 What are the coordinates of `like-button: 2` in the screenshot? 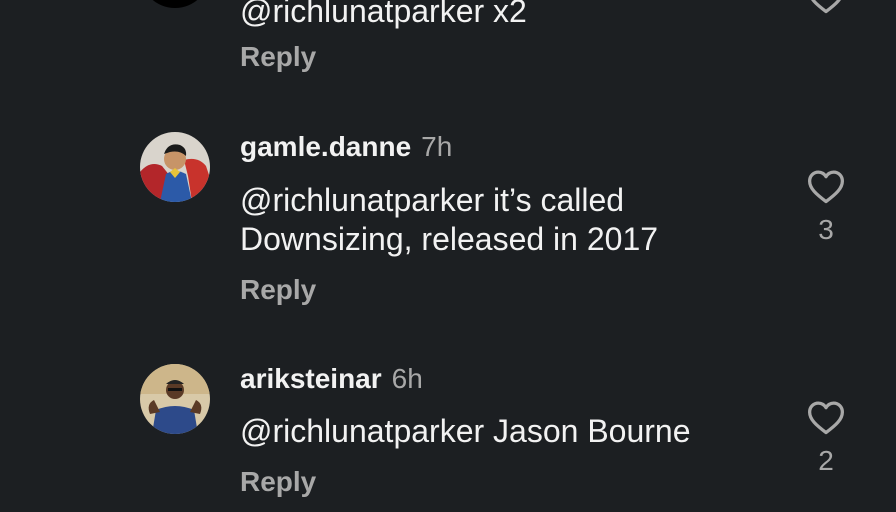 It's located at (826, 438).